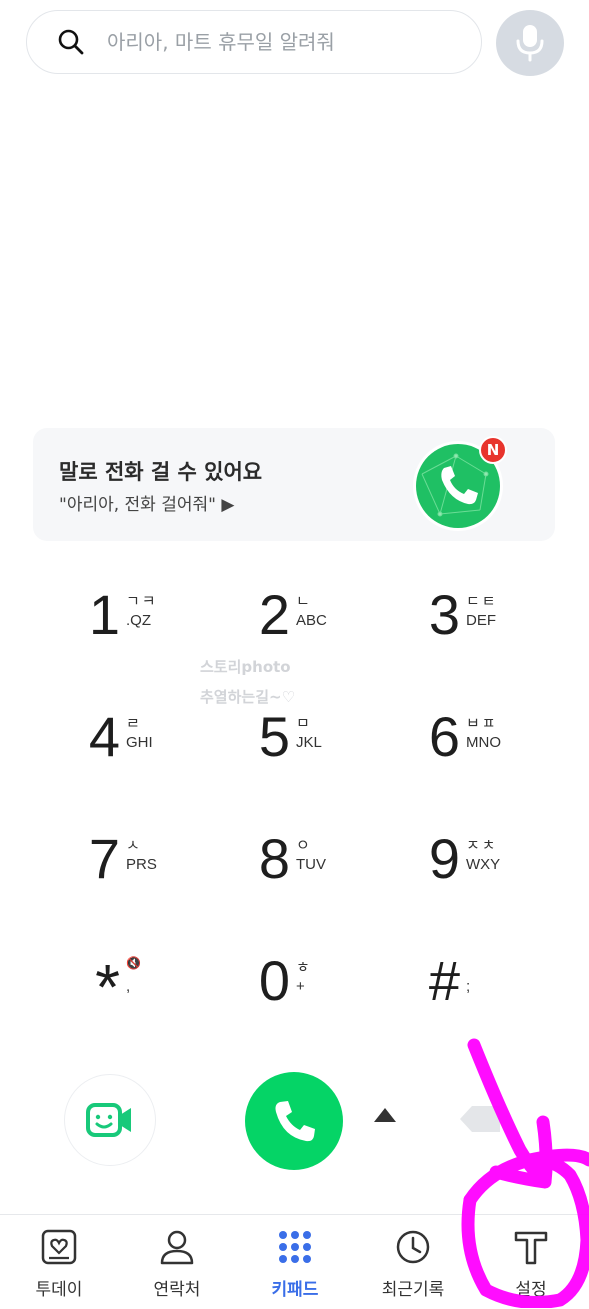  Describe the element at coordinates (495, 1005) in the screenshot. I see `key-hash: # ;` at that location.